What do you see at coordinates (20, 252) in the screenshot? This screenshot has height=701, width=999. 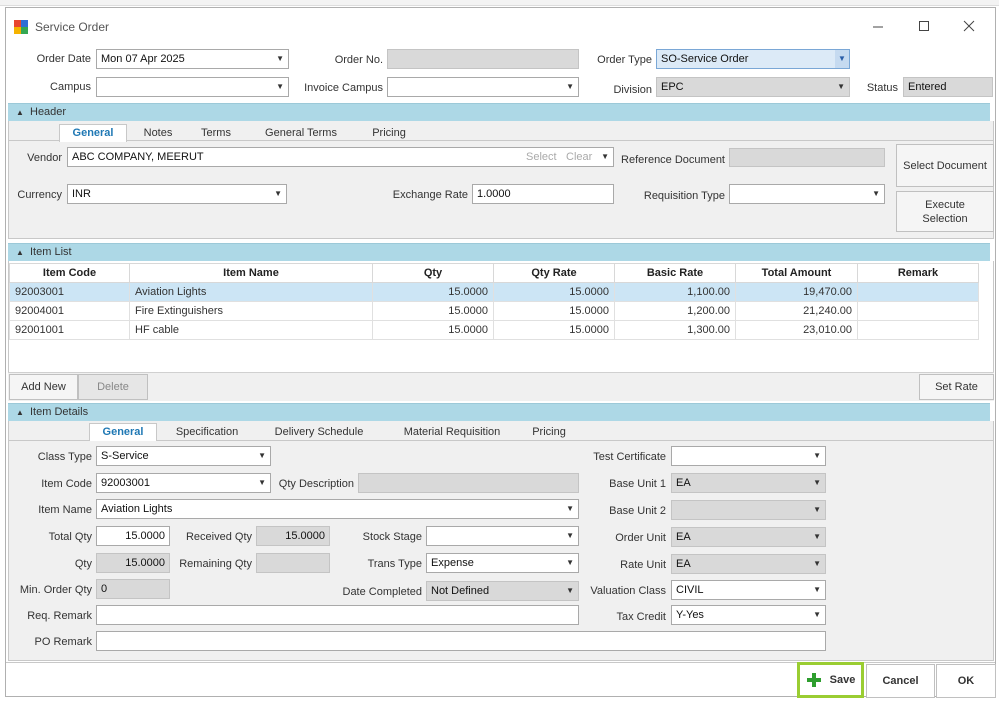 I see `collapse-up-icon: ▲` at bounding box center [20, 252].